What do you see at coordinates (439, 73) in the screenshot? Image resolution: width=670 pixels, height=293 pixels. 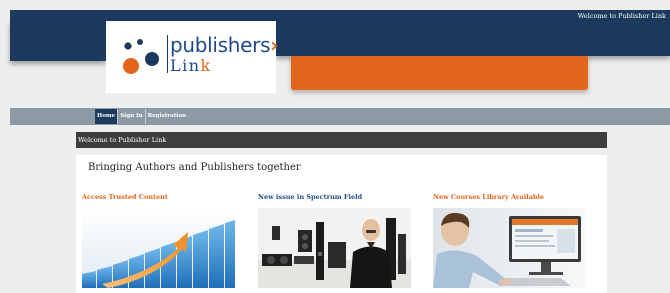 I see `header-orange-banner` at bounding box center [439, 73].